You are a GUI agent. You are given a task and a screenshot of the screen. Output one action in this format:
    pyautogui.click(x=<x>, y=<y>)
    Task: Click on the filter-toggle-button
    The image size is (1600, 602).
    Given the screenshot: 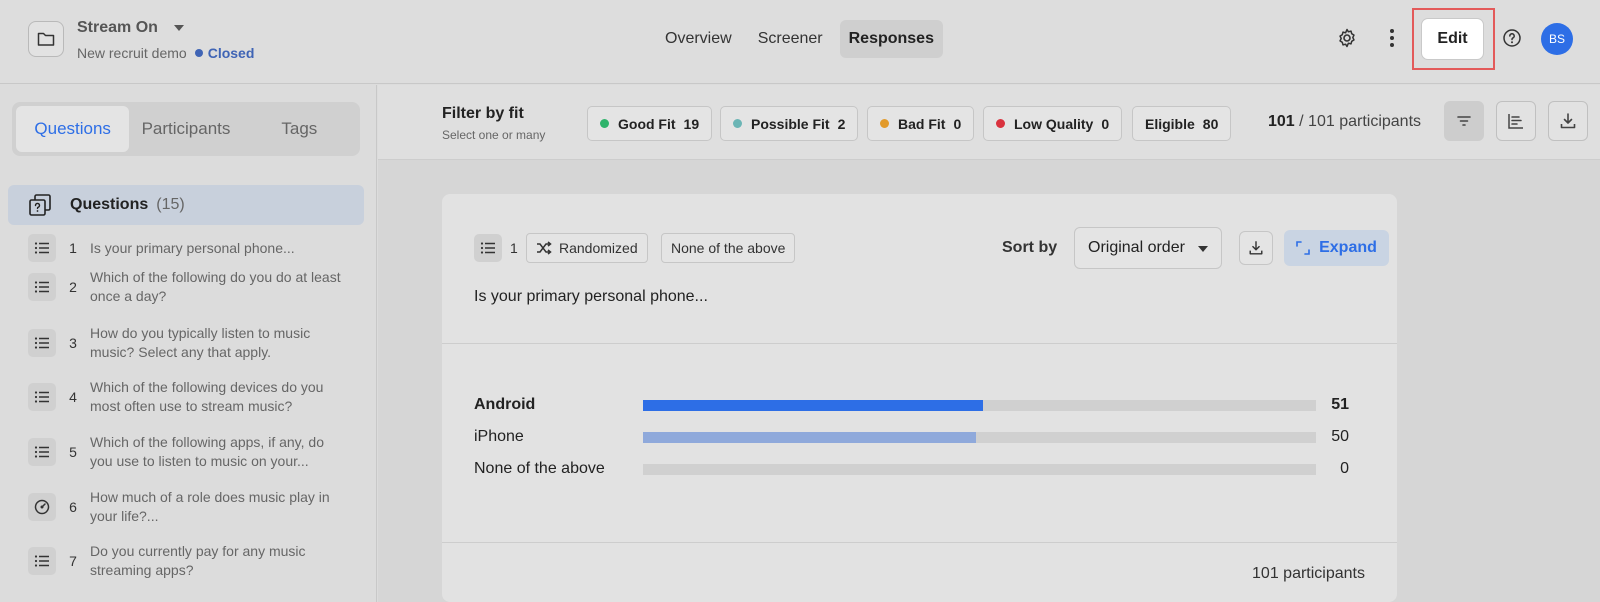 What is the action you would take?
    pyautogui.click(x=1464, y=121)
    